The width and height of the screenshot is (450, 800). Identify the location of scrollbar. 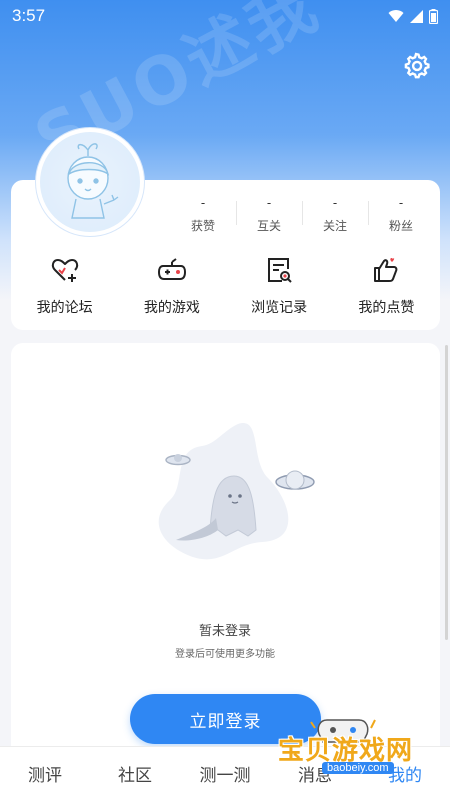
(446, 492).